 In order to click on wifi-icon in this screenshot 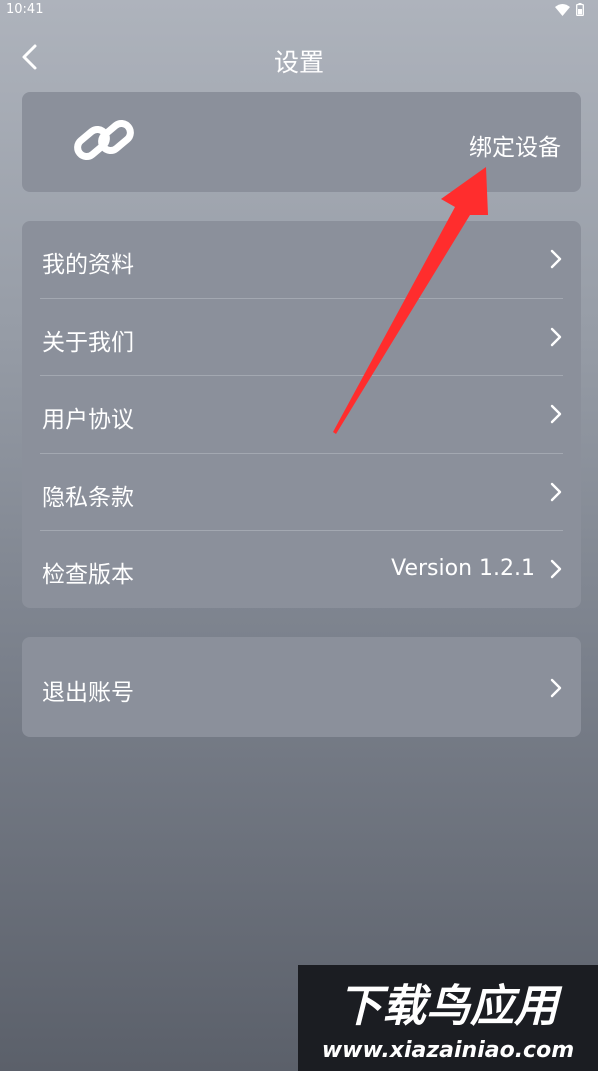, I will do `click(562, 9)`.